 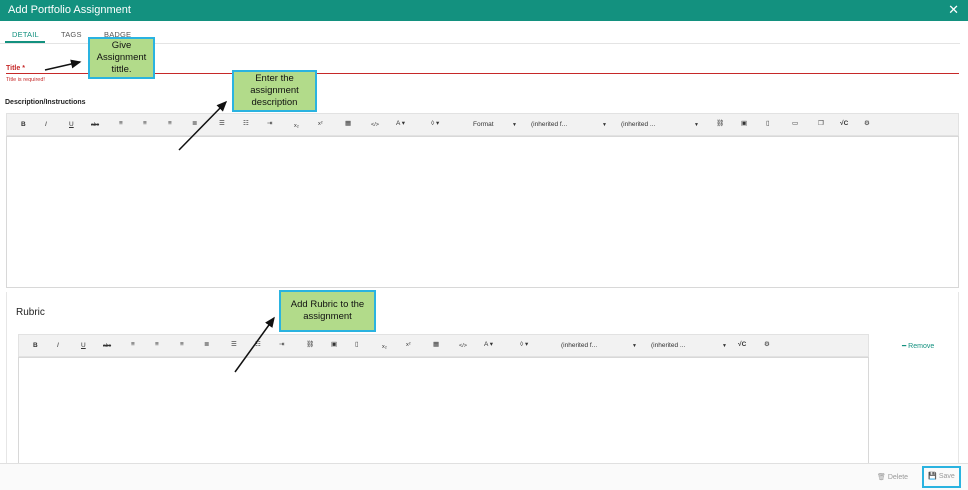 What do you see at coordinates (203, 125) in the screenshot?
I see `arrow-to-description` at bounding box center [203, 125].